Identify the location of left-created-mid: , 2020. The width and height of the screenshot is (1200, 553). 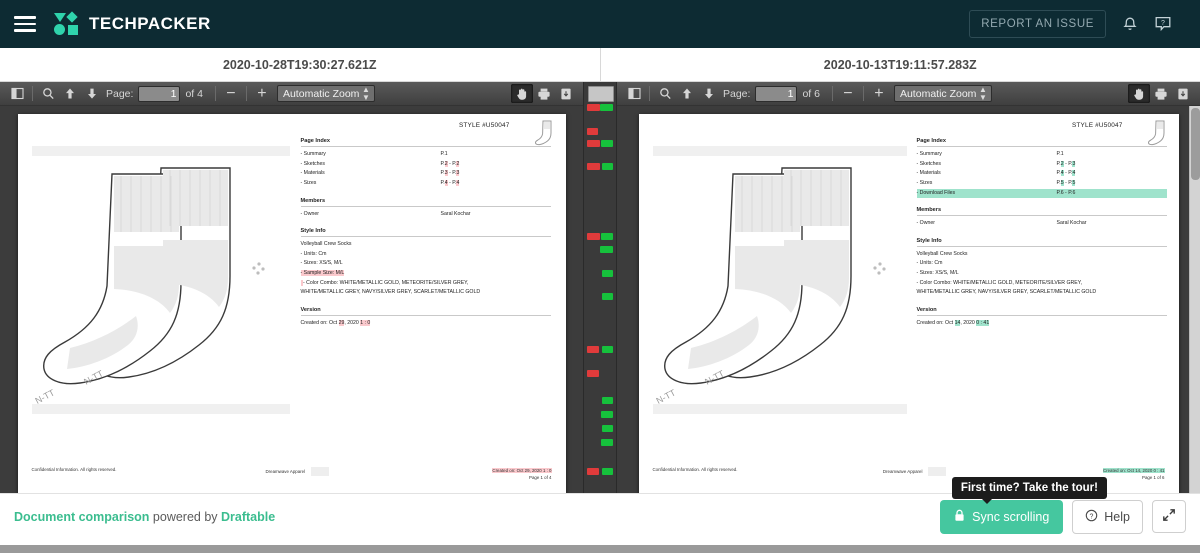
(352, 322).